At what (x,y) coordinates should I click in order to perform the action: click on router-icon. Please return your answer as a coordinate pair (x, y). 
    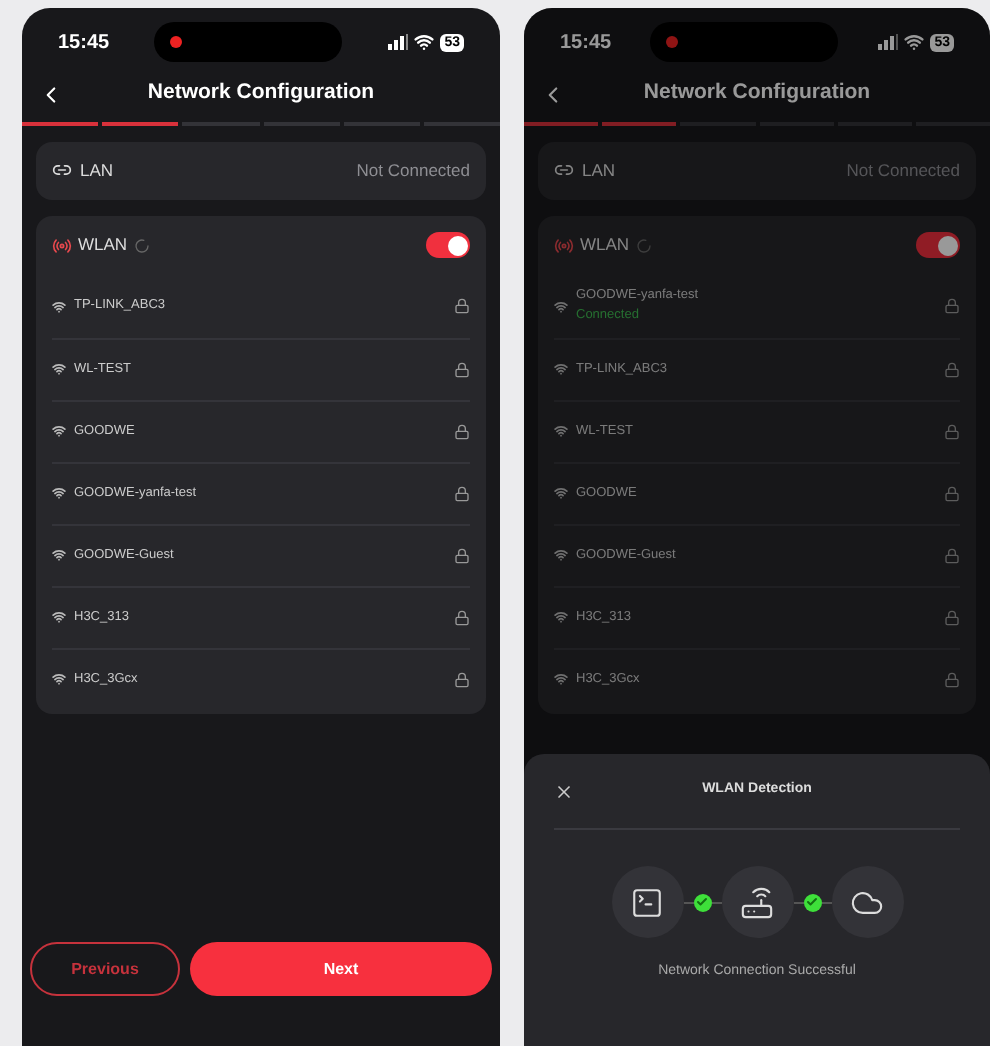
    Looking at the image, I should click on (757, 902).